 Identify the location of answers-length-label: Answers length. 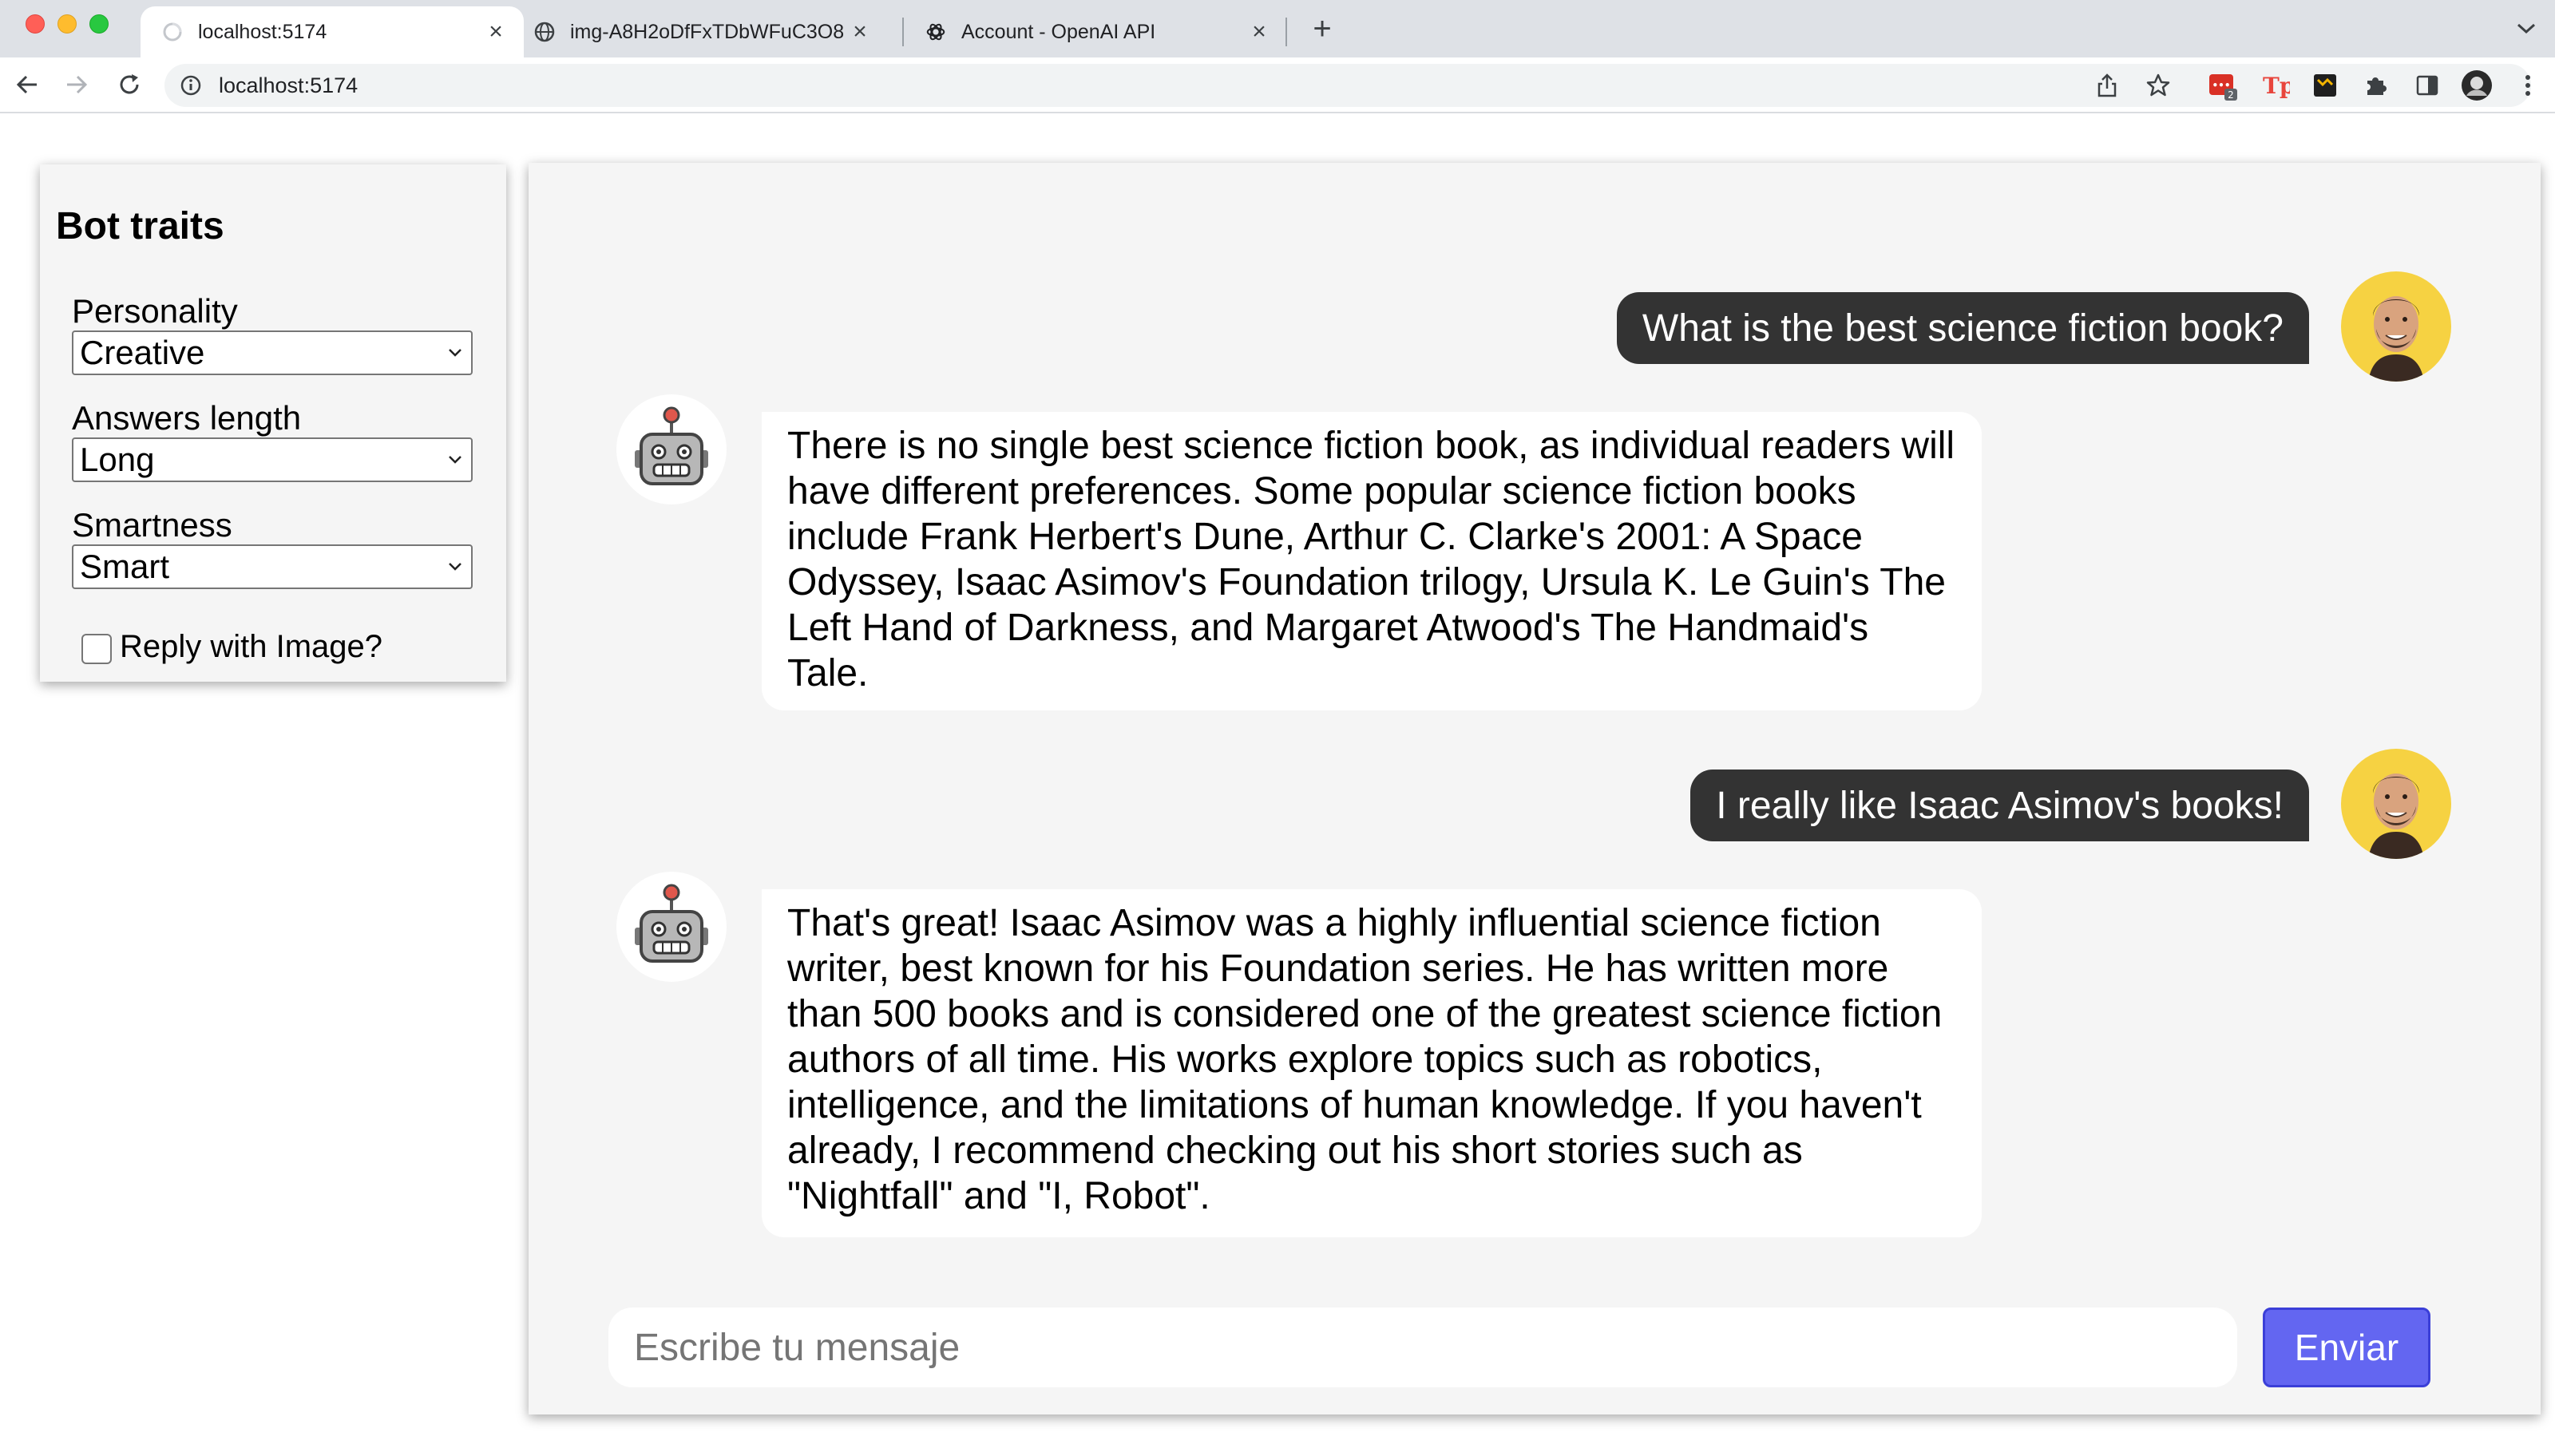
(187, 418).